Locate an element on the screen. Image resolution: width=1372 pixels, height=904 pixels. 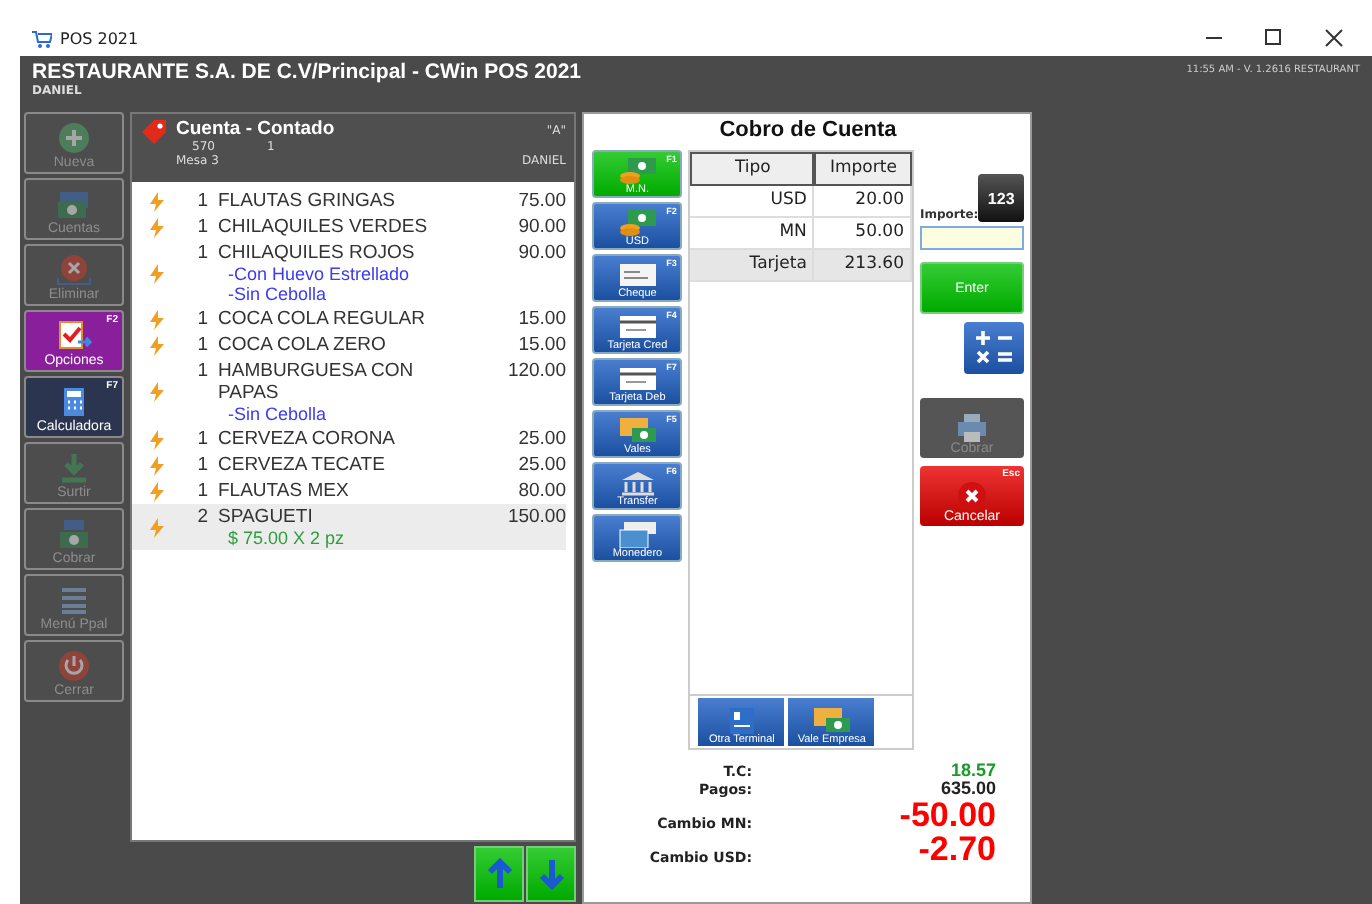
item-name: COCA COLA ZERO is located at coordinates (303, 345).